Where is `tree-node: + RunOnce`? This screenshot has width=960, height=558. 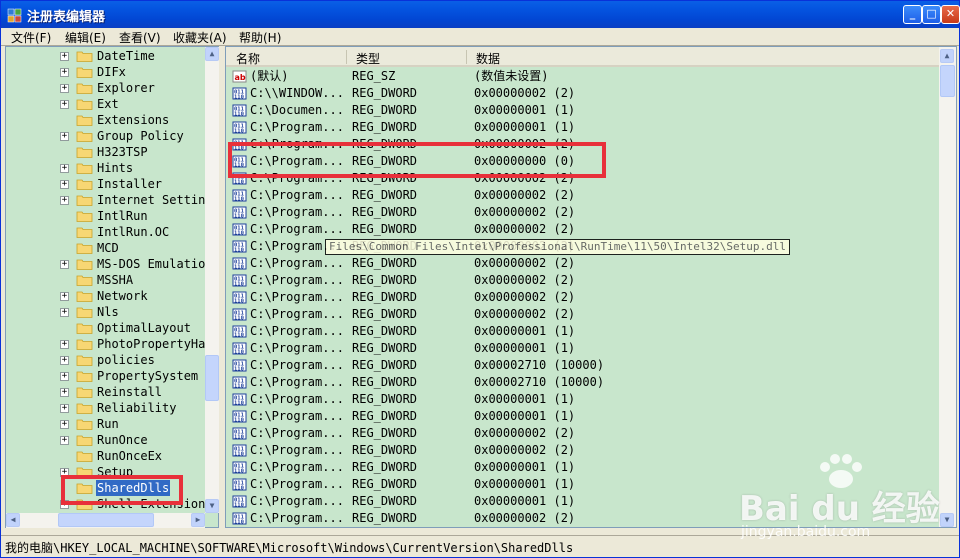
tree-node: + RunOnce is located at coordinates (106, 440).